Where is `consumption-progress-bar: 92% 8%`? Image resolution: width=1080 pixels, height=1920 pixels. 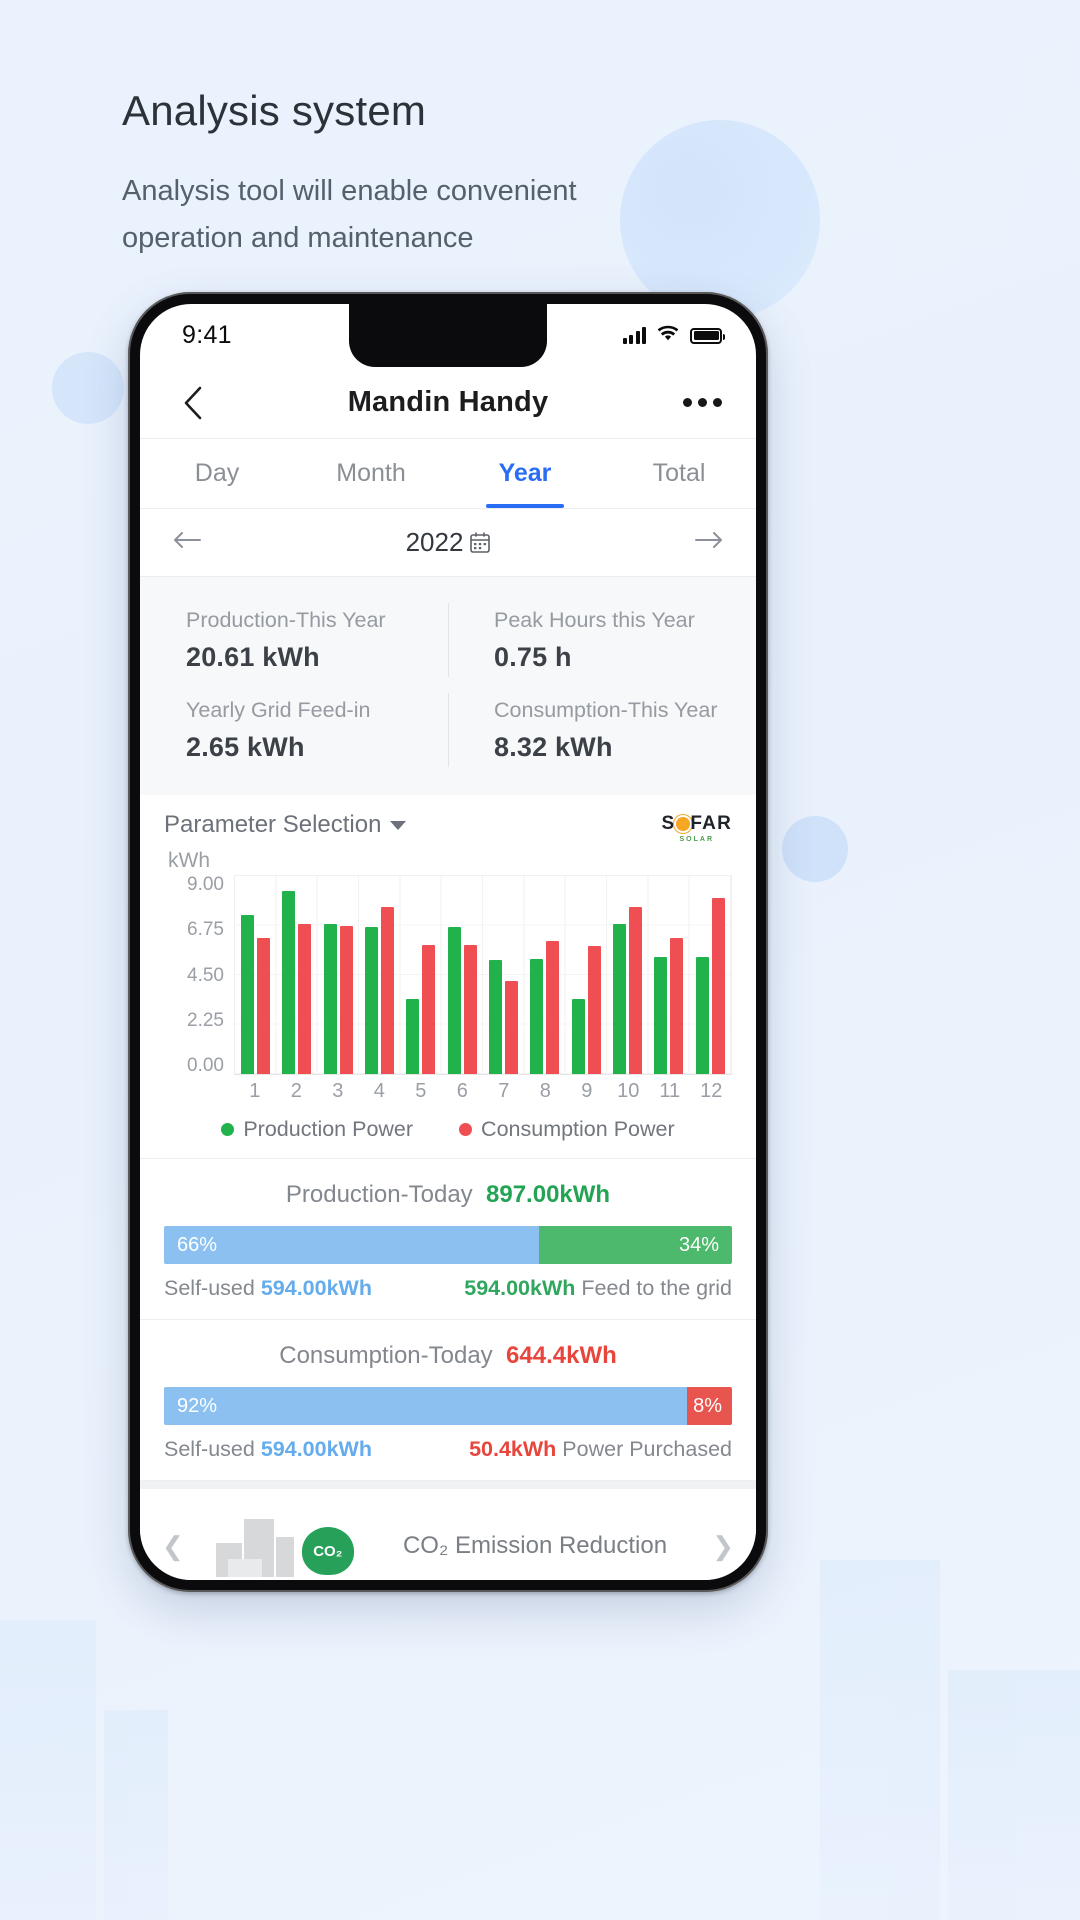 consumption-progress-bar: 92% 8% is located at coordinates (448, 1406).